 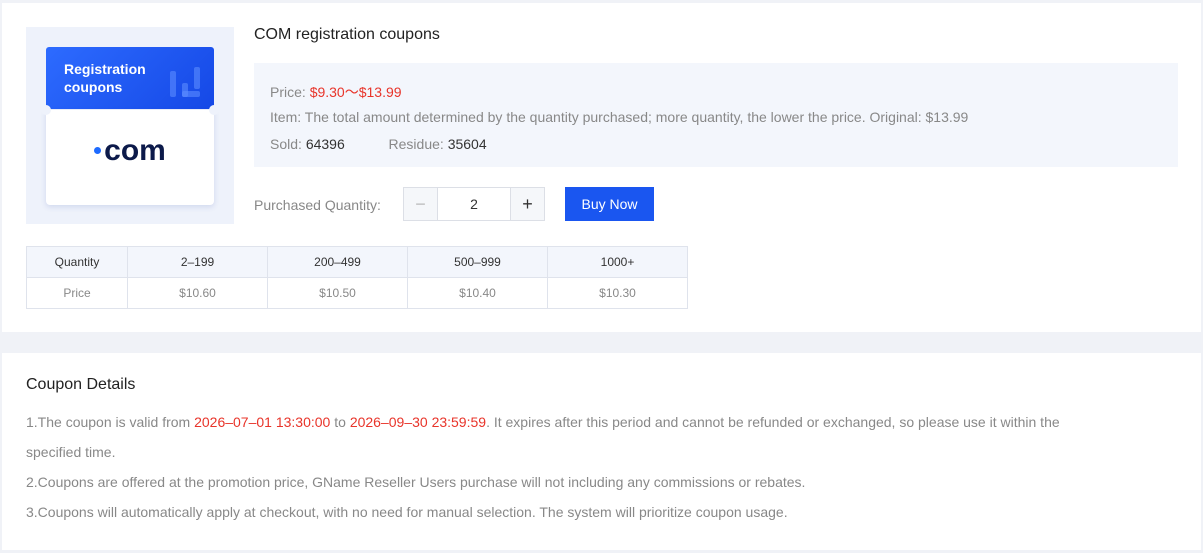 What do you see at coordinates (378, 144) in the screenshot?
I see `sold-line: Sold: 64396 Residue: 35604` at bounding box center [378, 144].